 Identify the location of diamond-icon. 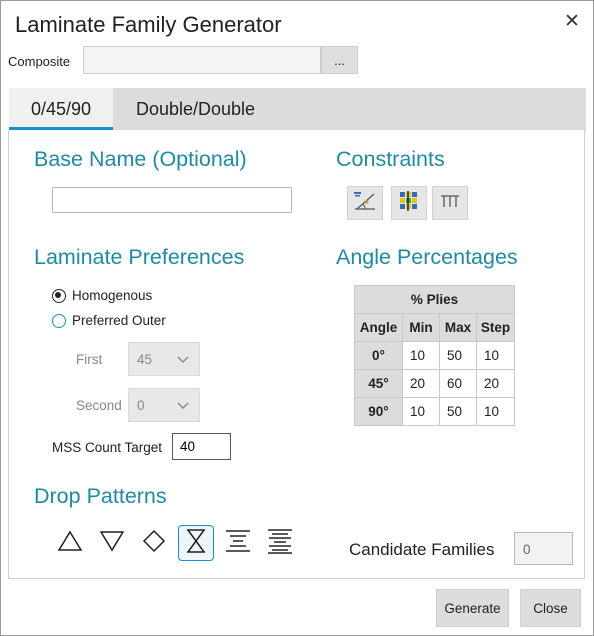
(154, 543).